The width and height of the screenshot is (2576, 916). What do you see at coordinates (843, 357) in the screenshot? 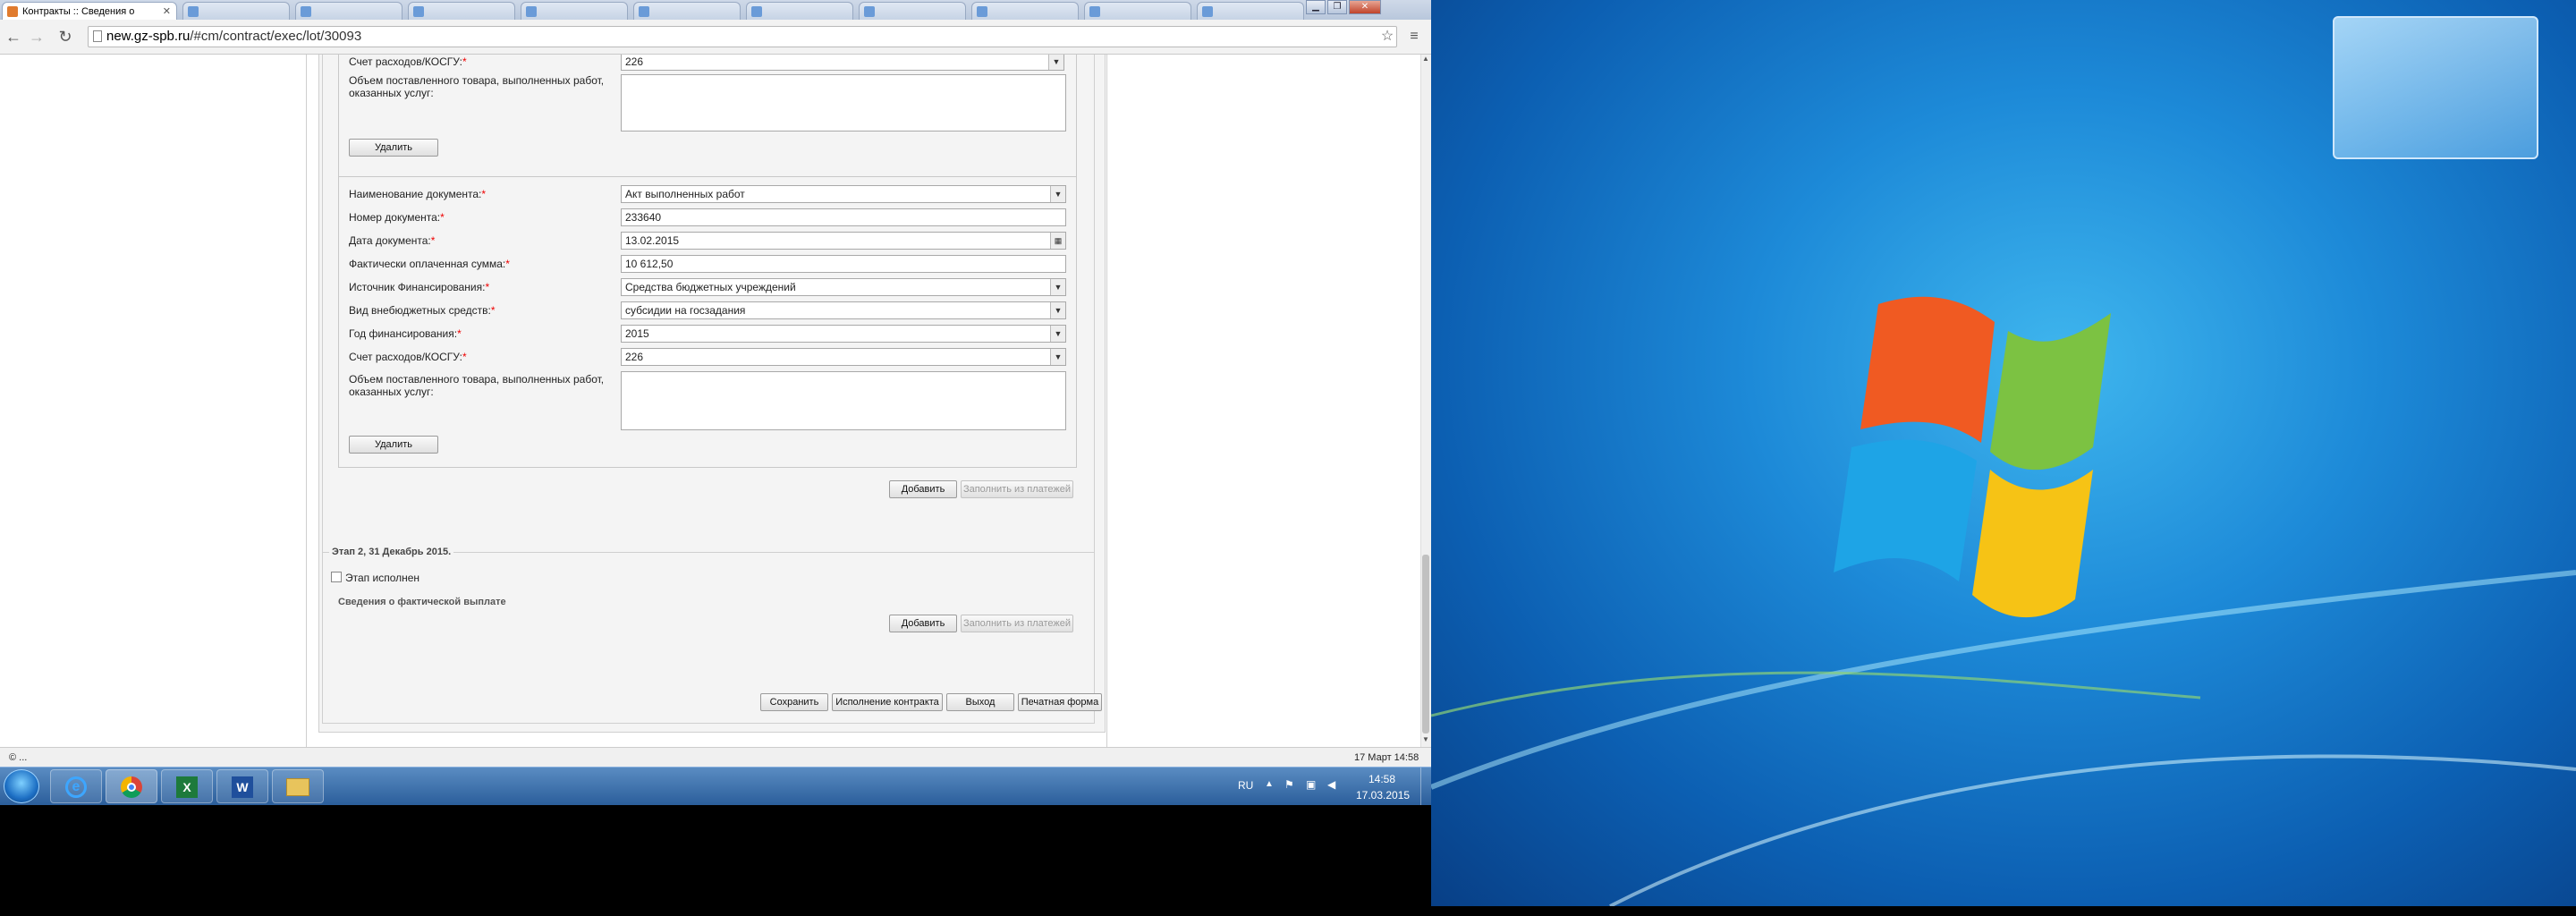
I see `account2-select: 226 ▼` at bounding box center [843, 357].